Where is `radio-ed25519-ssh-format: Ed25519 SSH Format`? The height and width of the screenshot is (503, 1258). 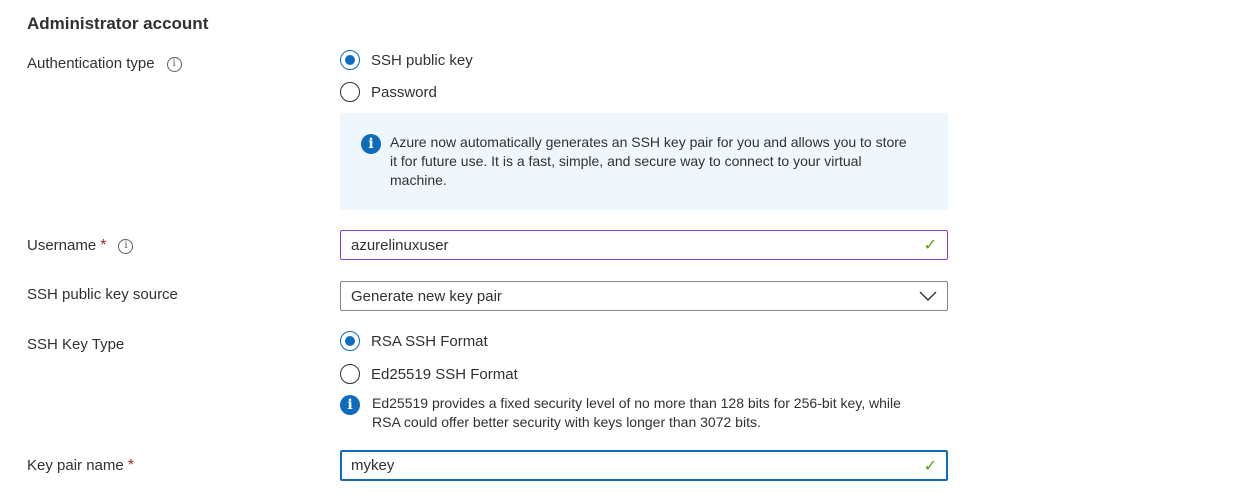 radio-ed25519-ssh-format: Ed25519 SSH Format is located at coordinates (429, 374).